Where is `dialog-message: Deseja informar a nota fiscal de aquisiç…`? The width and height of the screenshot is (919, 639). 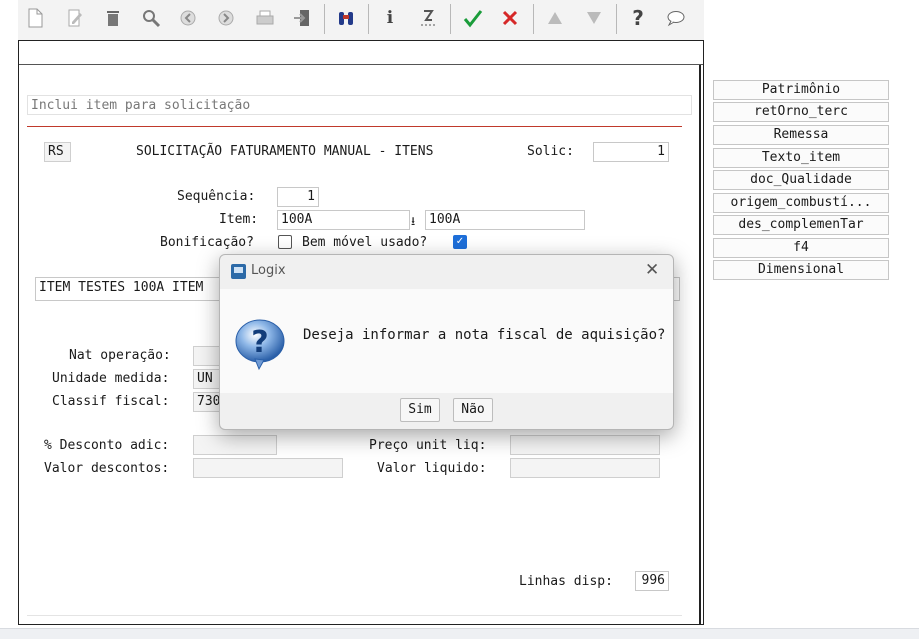 dialog-message: Deseja informar a nota fiscal de aquisiç… is located at coordinates (484, 335).